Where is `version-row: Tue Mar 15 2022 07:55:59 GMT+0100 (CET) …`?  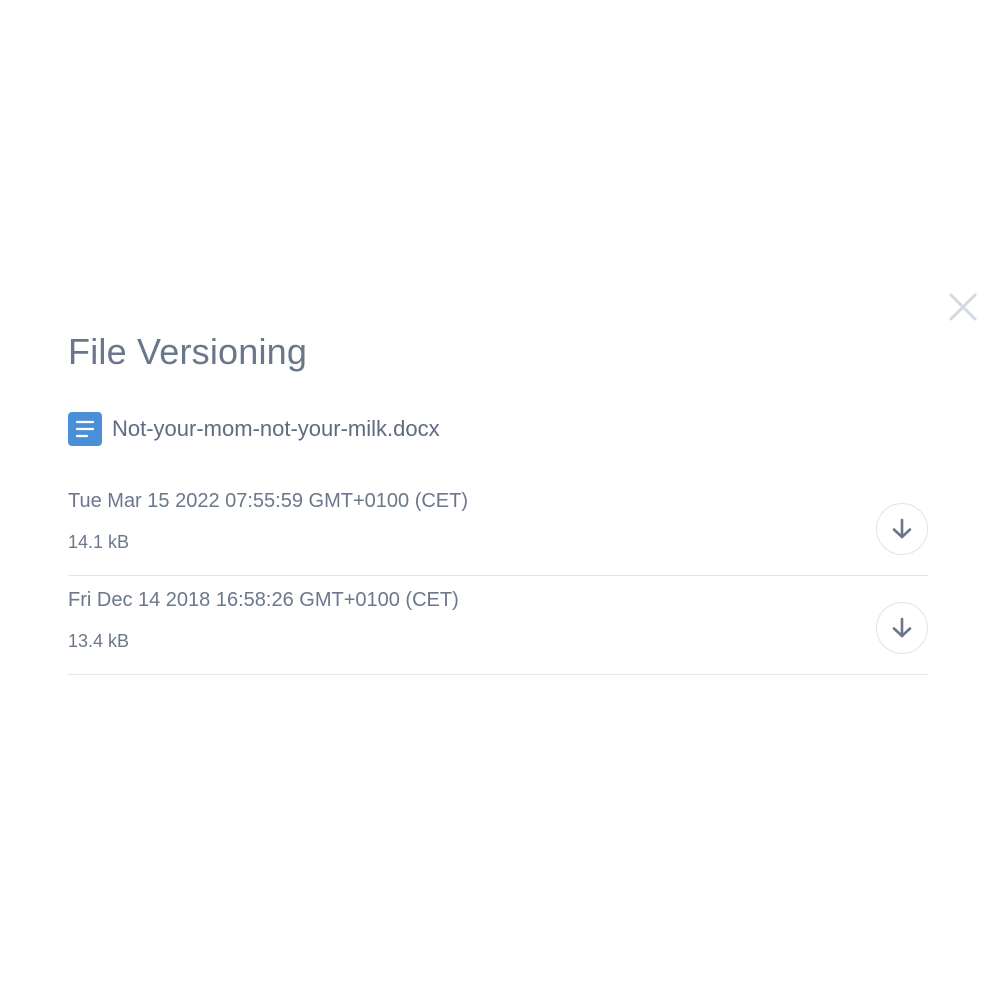
version-row: Tue Mar 15 2022 07:55:59 GMT+0100 (CET) … is located at coordinates (498, 528).